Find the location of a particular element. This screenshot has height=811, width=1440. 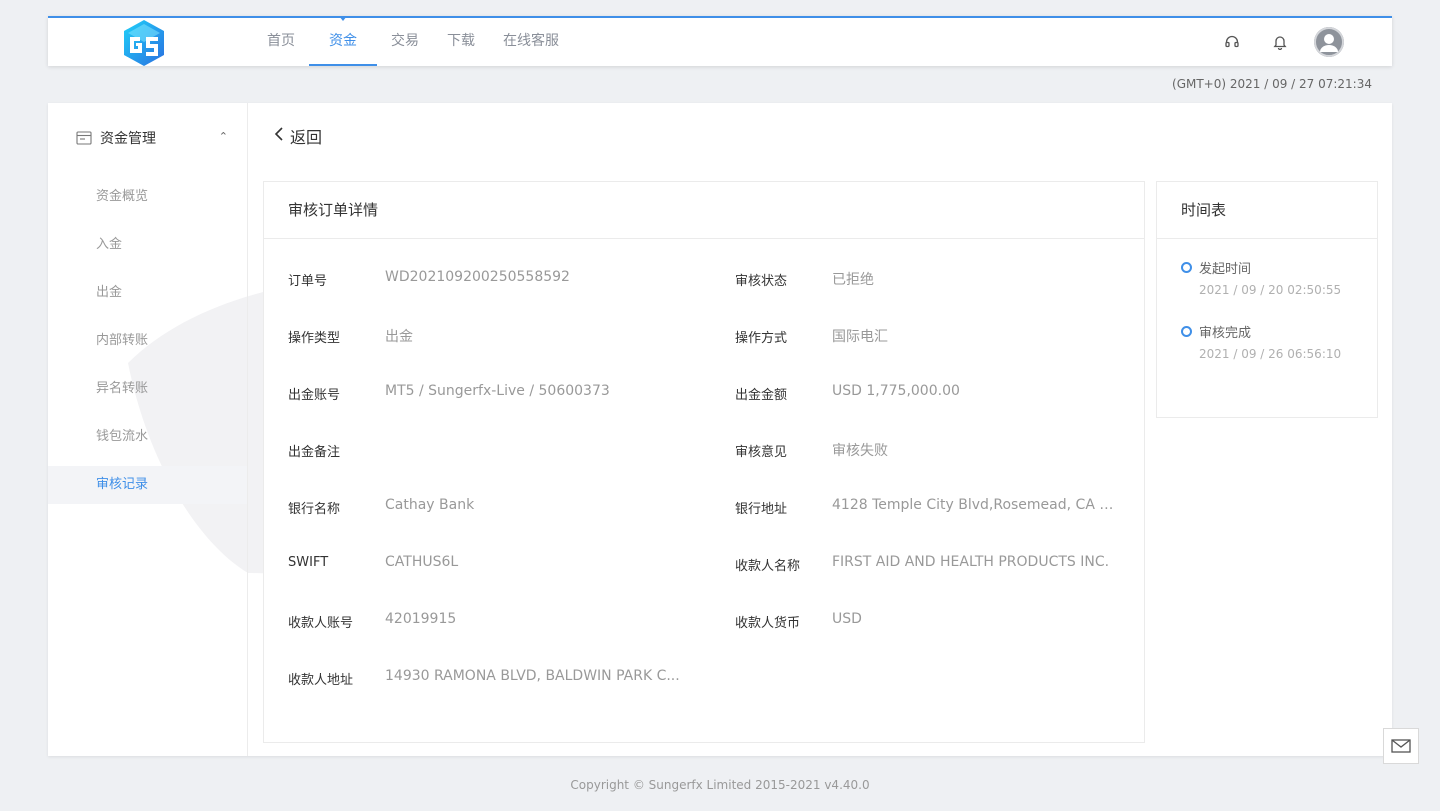

field-value-op-method: 国际电汇 is located at coordinates (860, 337).